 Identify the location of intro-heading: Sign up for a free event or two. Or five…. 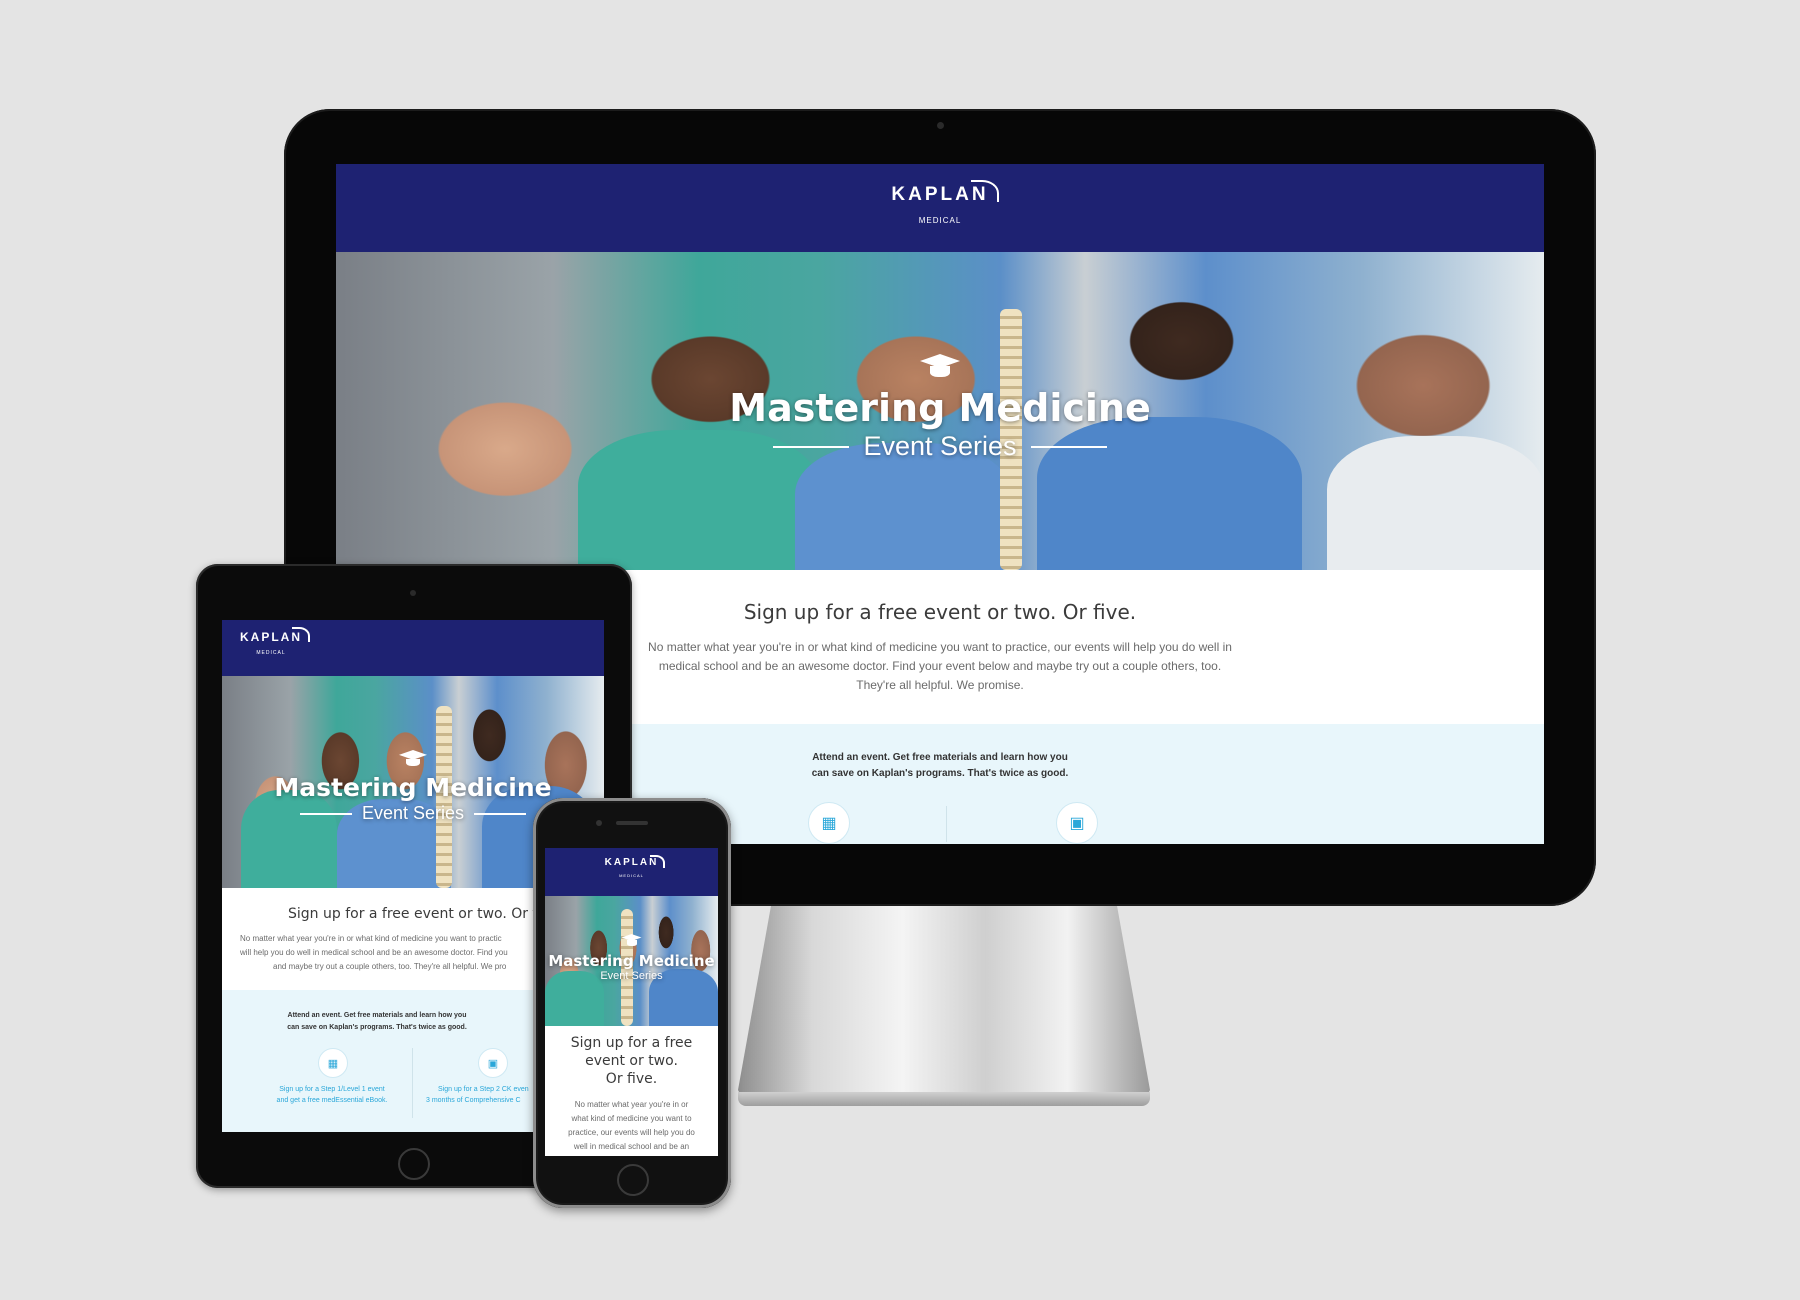
(631, 1061).